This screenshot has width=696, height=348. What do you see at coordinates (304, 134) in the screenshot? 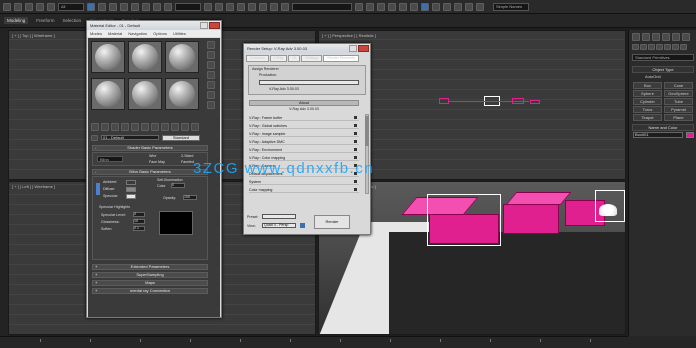
I see `image-sampler-row: V-Ray:: Image sampler` at bounding box center [304, 134].